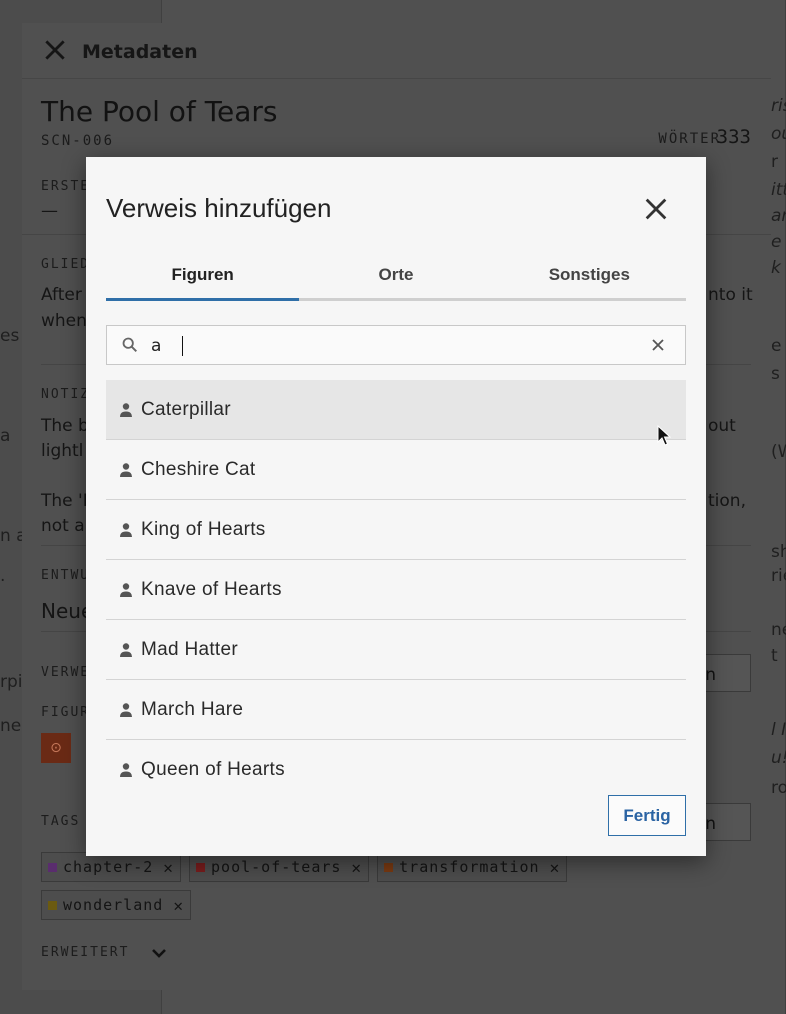  Describe the element at coordinates (66, 264) in the screenshot. I see `outline-label: GLIED` at that location.